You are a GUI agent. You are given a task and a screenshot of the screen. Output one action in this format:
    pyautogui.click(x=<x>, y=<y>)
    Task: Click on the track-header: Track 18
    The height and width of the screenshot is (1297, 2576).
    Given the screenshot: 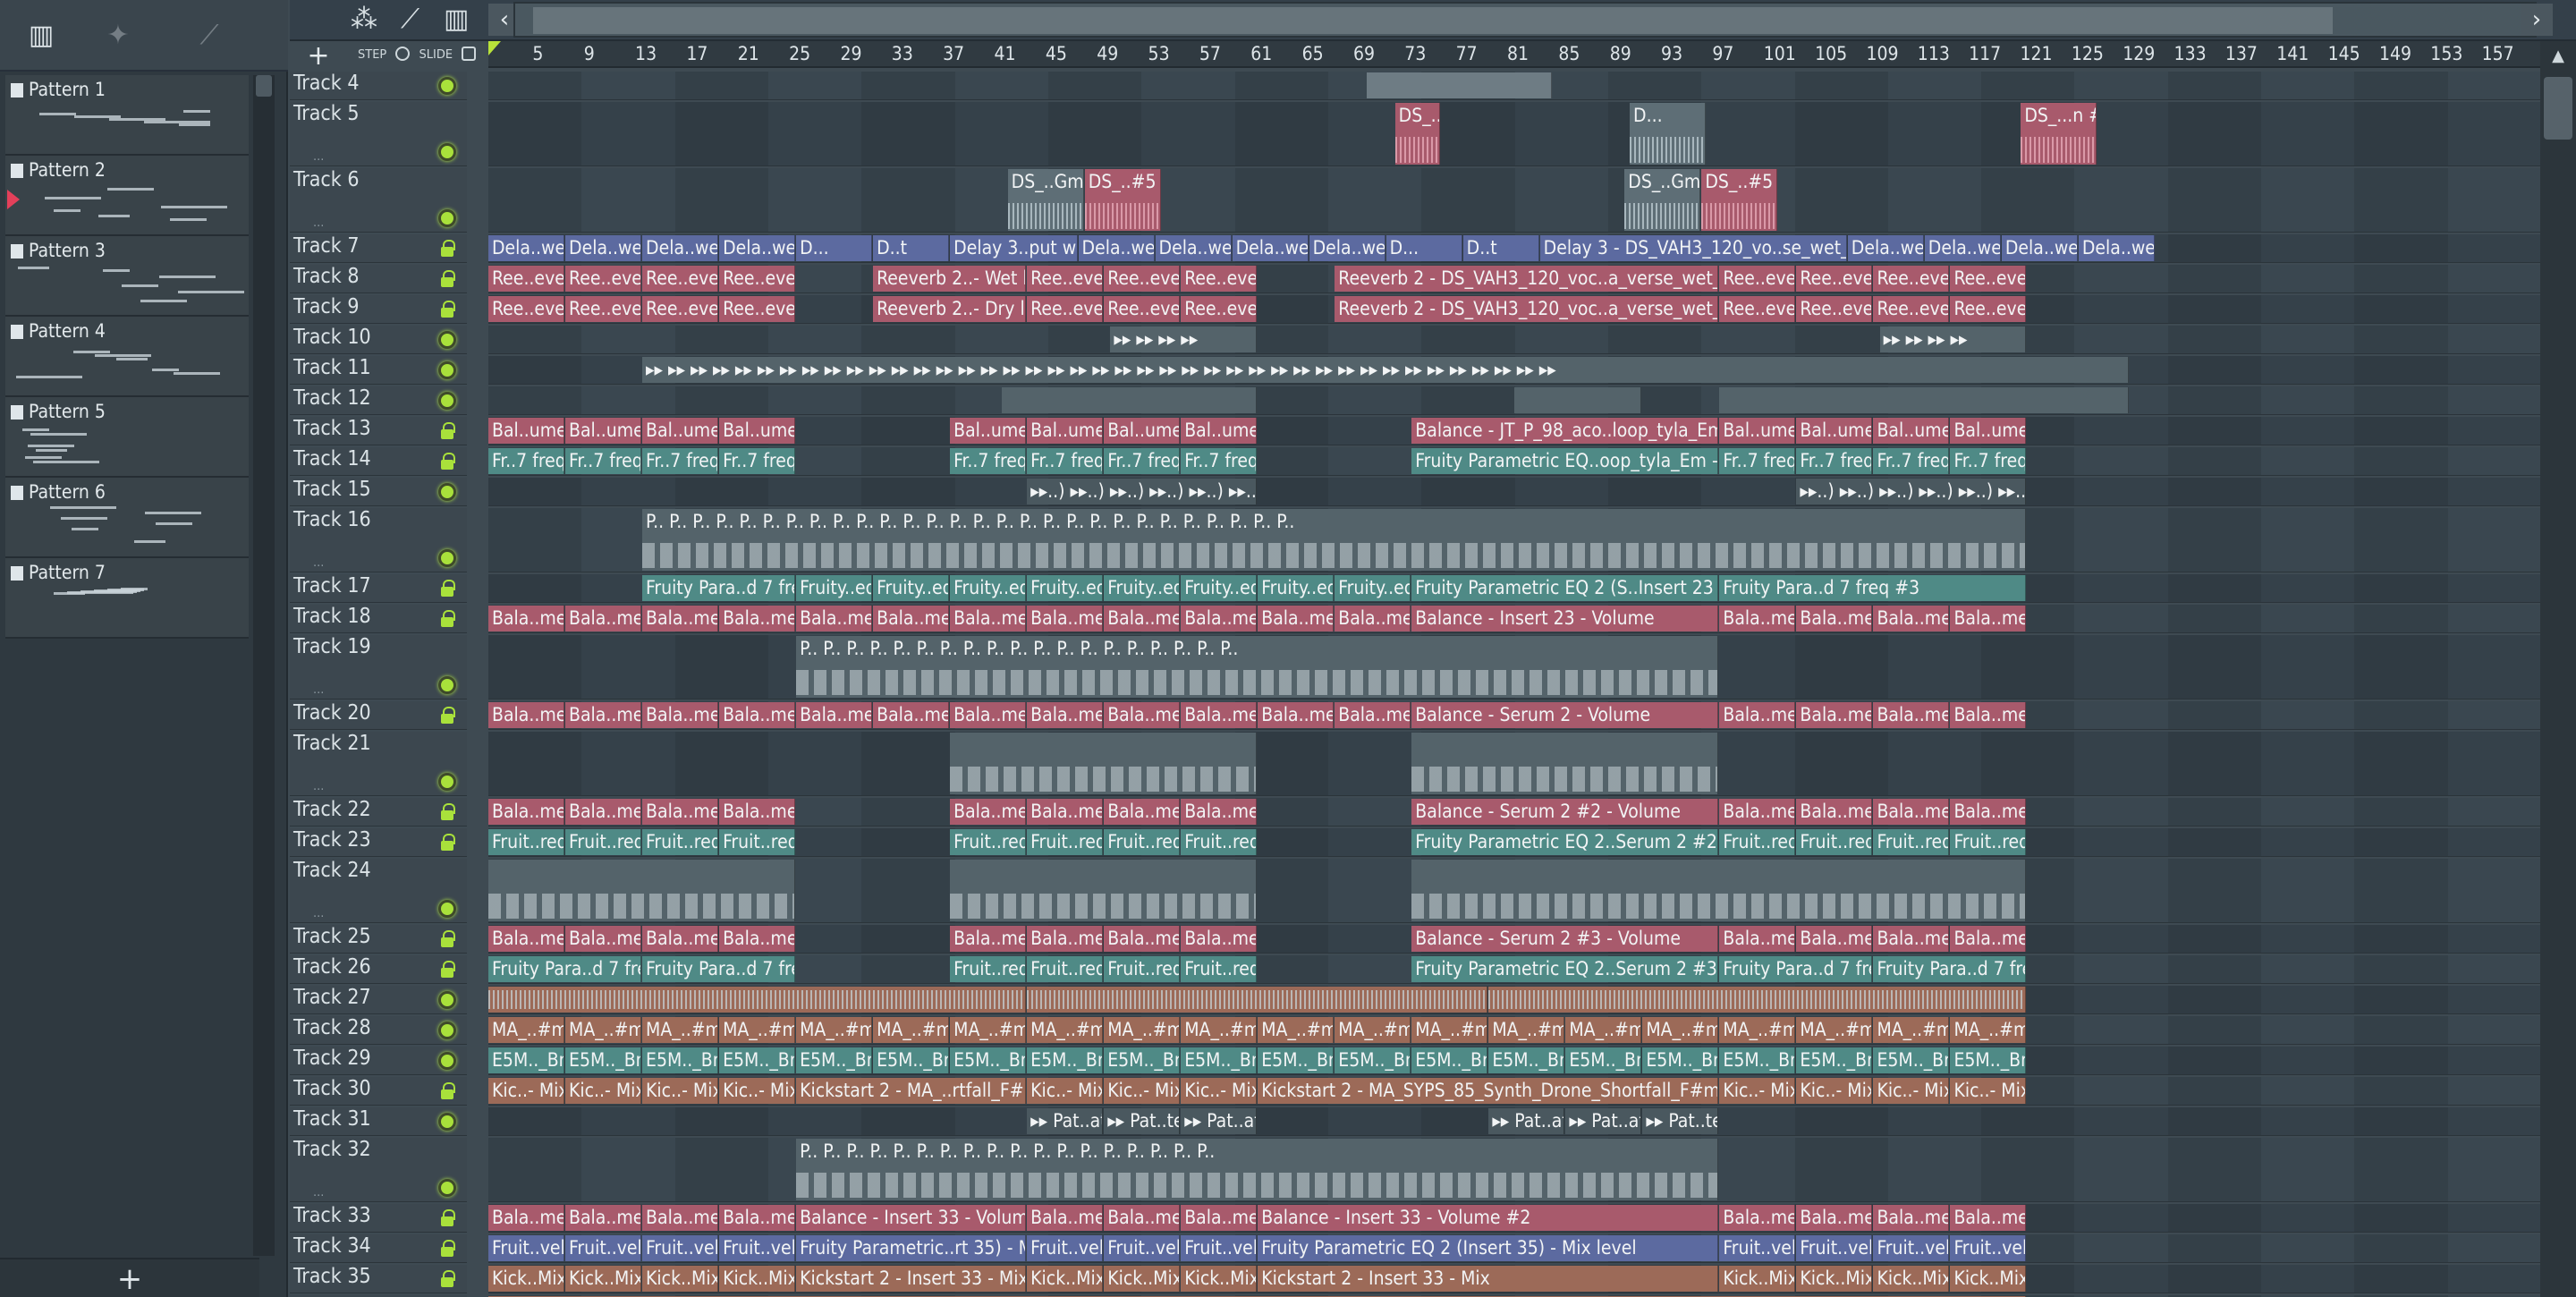 What is the action you would take?
    pyautogui.click(x=378, y=619)
    